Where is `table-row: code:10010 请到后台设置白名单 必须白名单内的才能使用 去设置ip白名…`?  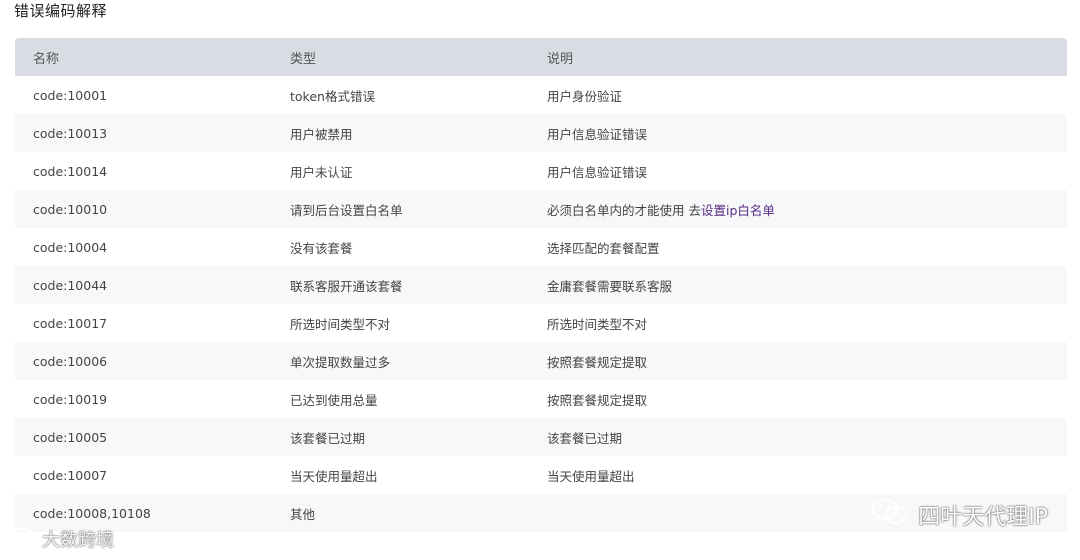
table-row: code:10010 请到后台设置白名单 必须白名单内的才能使用 去设置ip白名… is located at coordinates (541, 209).